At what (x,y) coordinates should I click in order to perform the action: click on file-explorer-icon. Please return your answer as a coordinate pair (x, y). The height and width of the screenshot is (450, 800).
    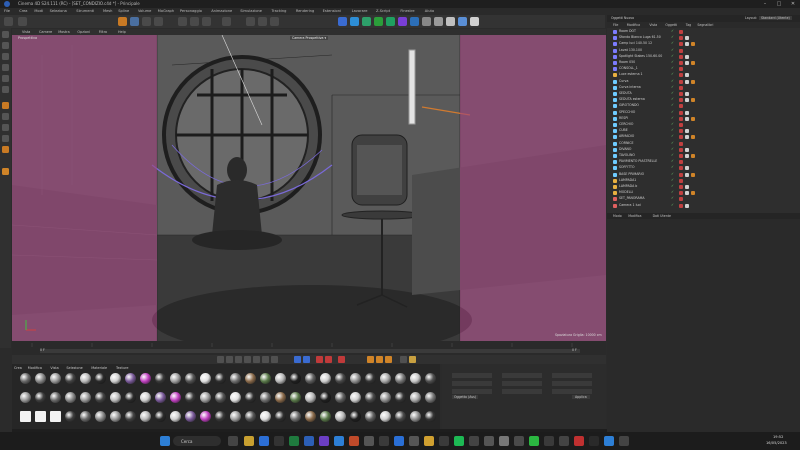
    Looking at the image, I should click on (249, 441).